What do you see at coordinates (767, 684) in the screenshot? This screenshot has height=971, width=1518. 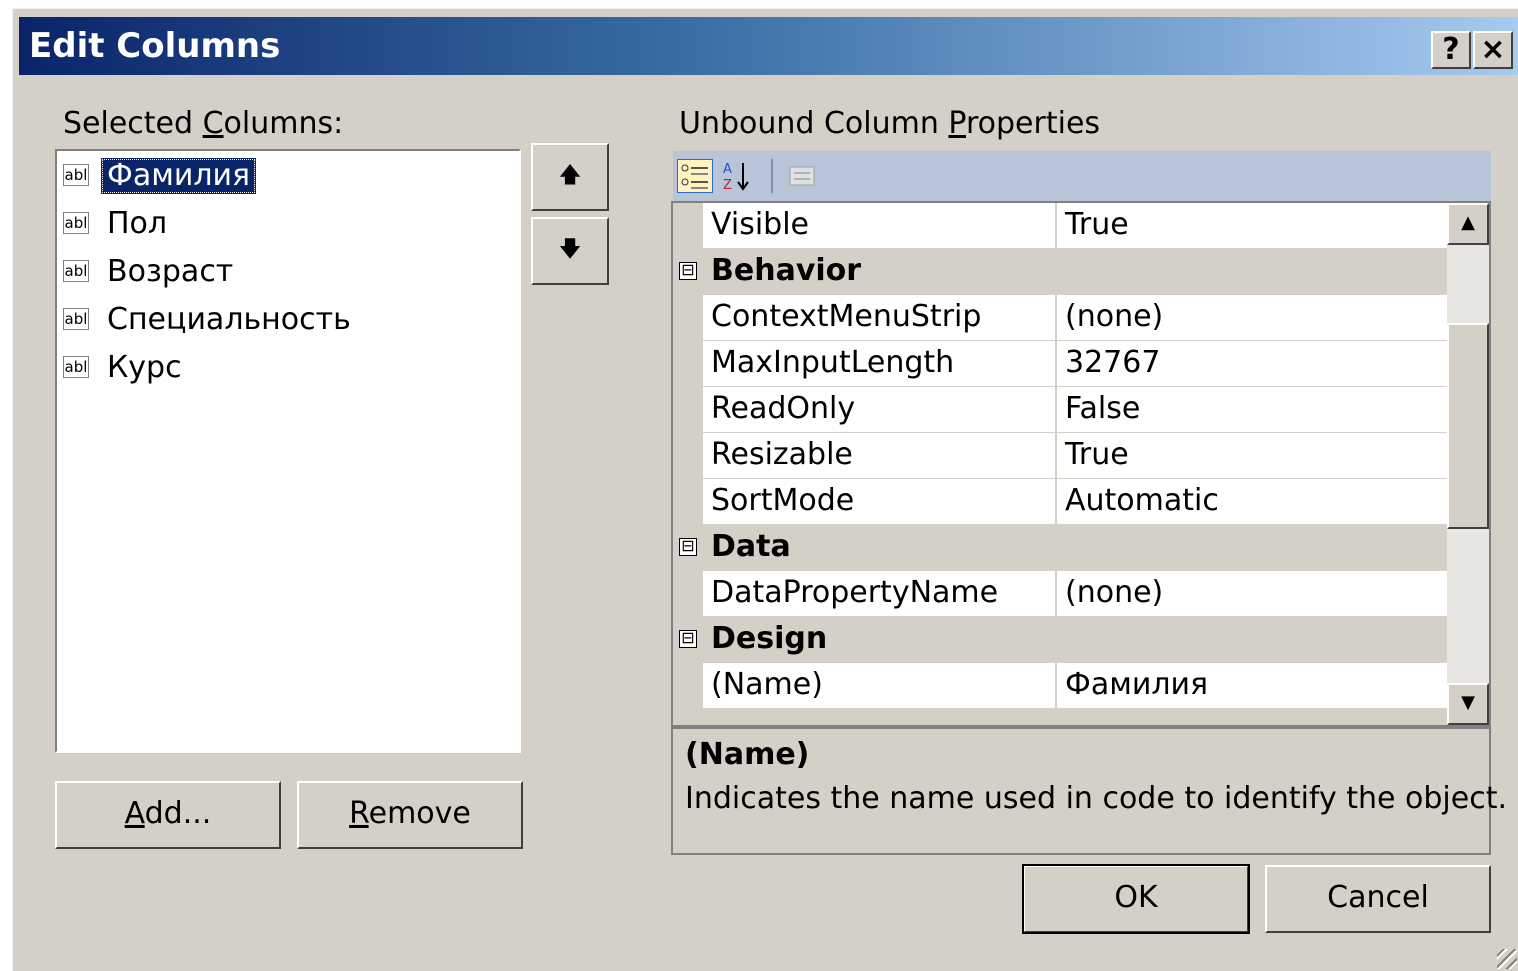 I see `property-name: (Name)` at bounding box center [767, 684].